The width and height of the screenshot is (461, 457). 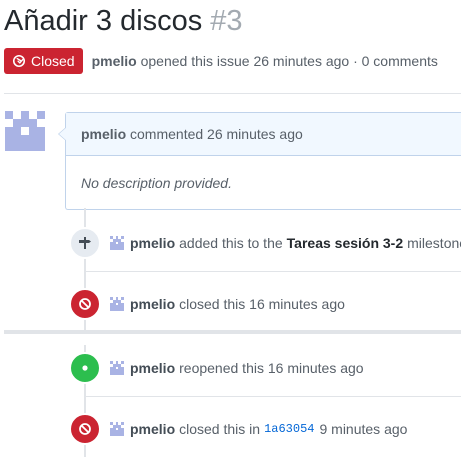 I want to click on issue-title: Añadir 3 discos #3, so click(x=123, y=21).